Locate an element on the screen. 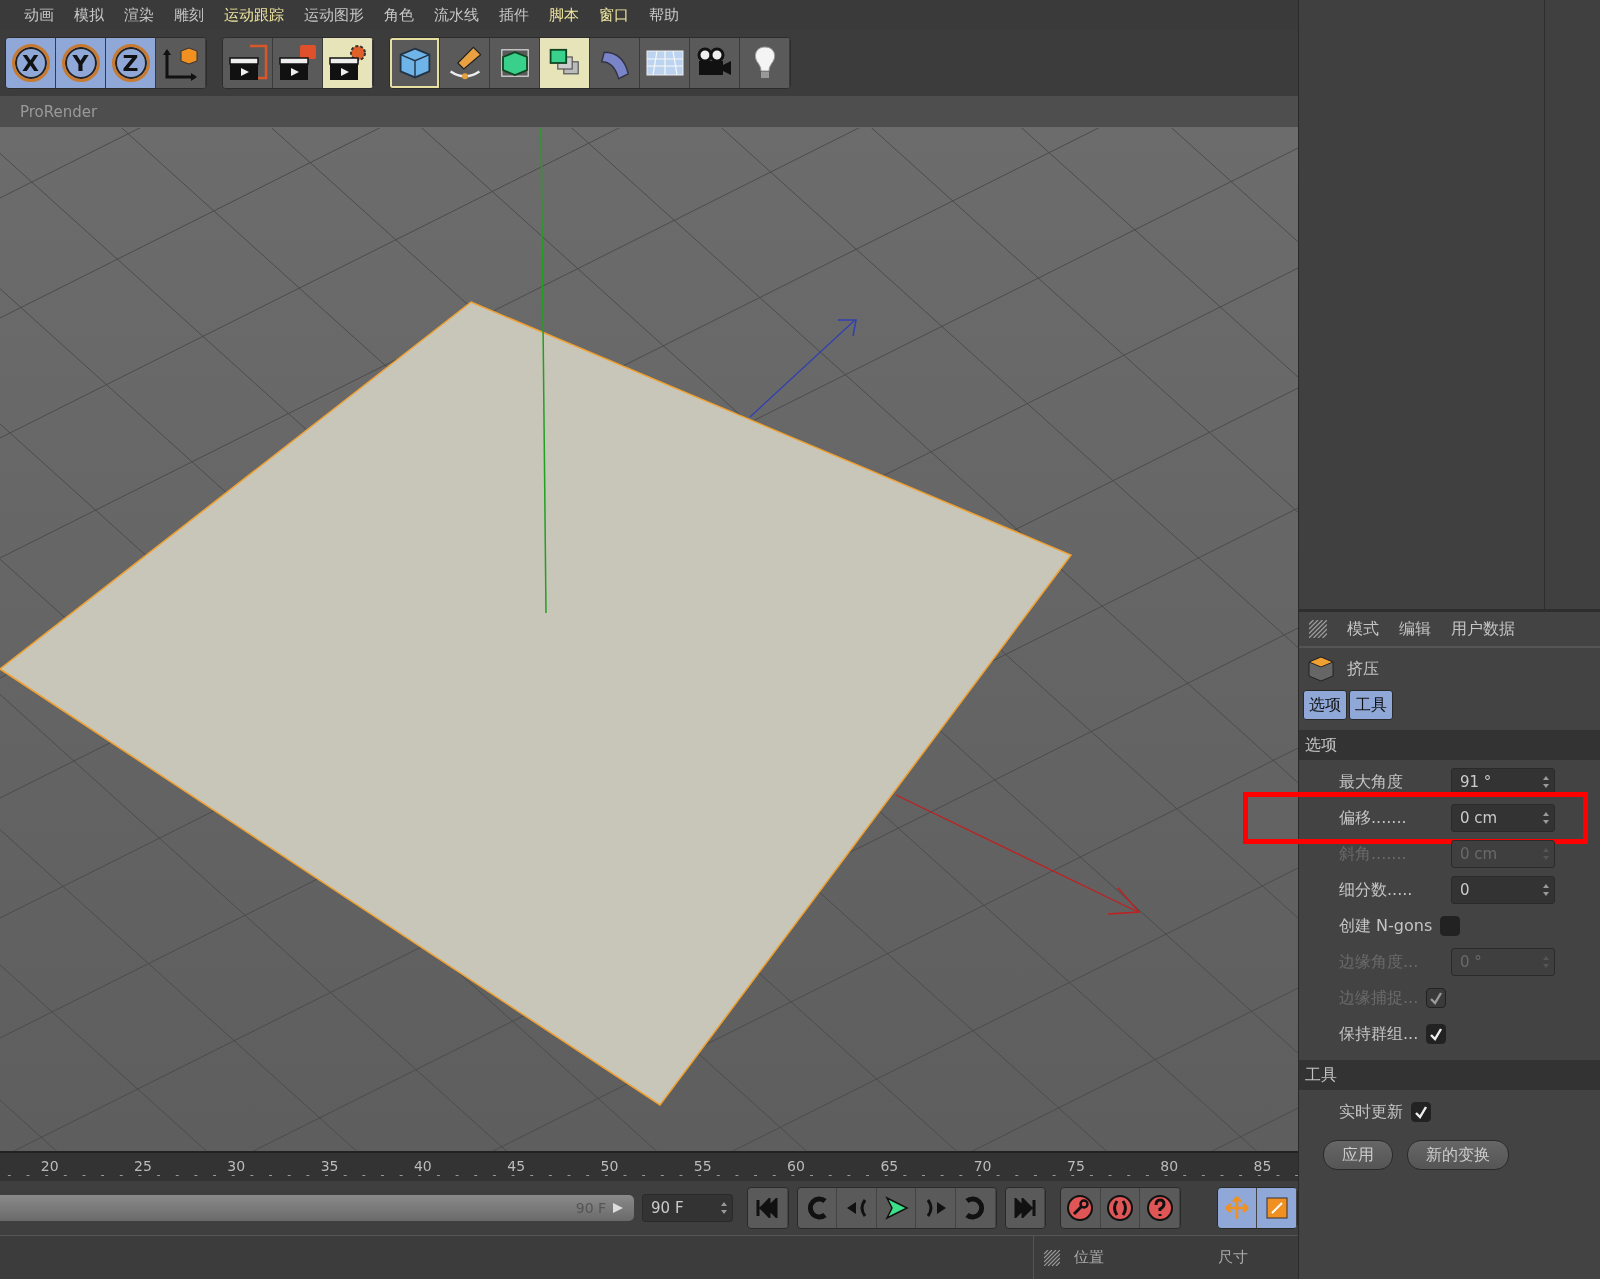 This screenshot has height=1279, width=1600. key-icon is located at coordinates (1080, 1208).